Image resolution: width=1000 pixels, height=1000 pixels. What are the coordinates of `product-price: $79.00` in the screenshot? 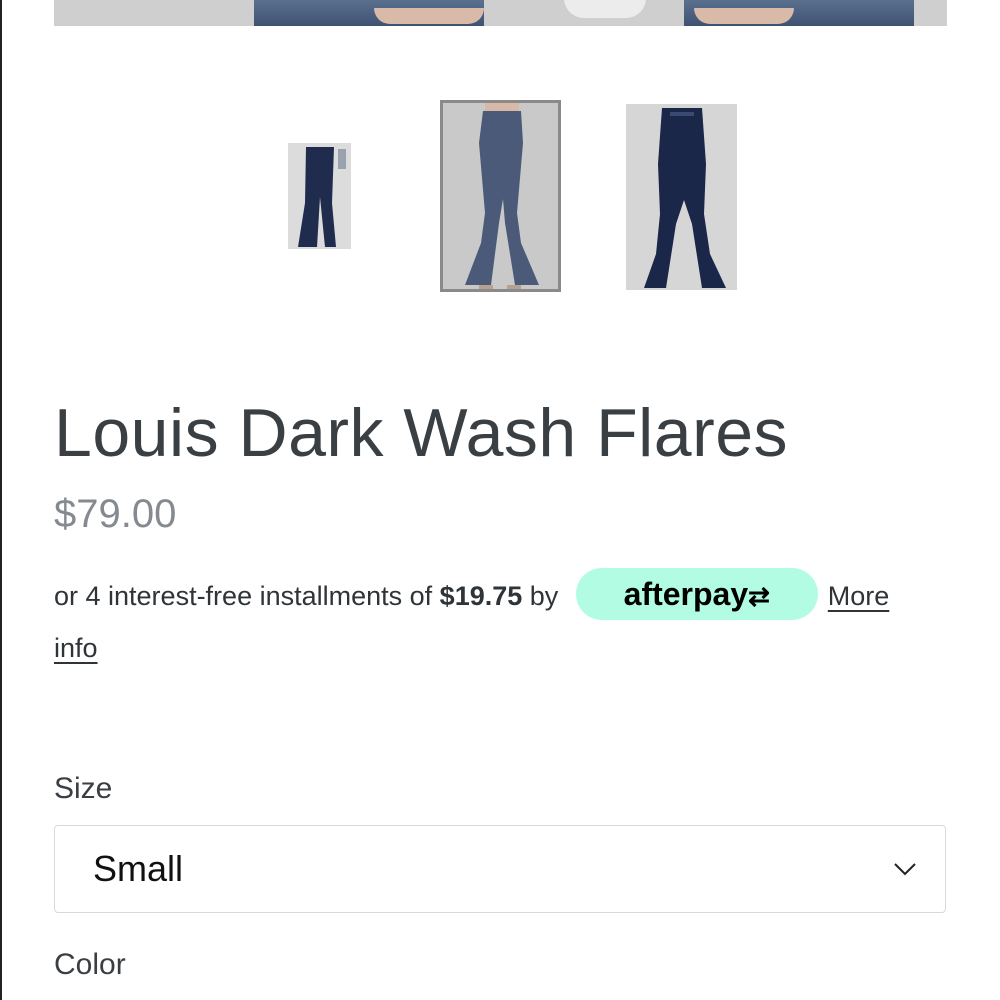 It's located at (115, 514).